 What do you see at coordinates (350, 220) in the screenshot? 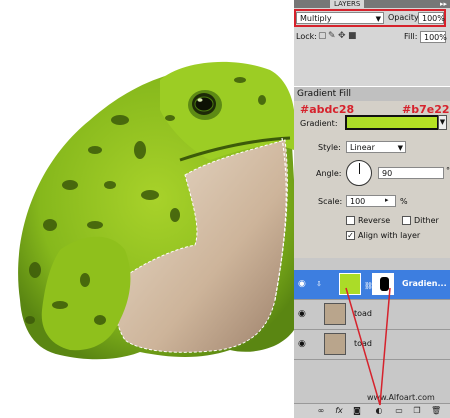
I see `reverse-checkbox` at bounding box center [350, 220].